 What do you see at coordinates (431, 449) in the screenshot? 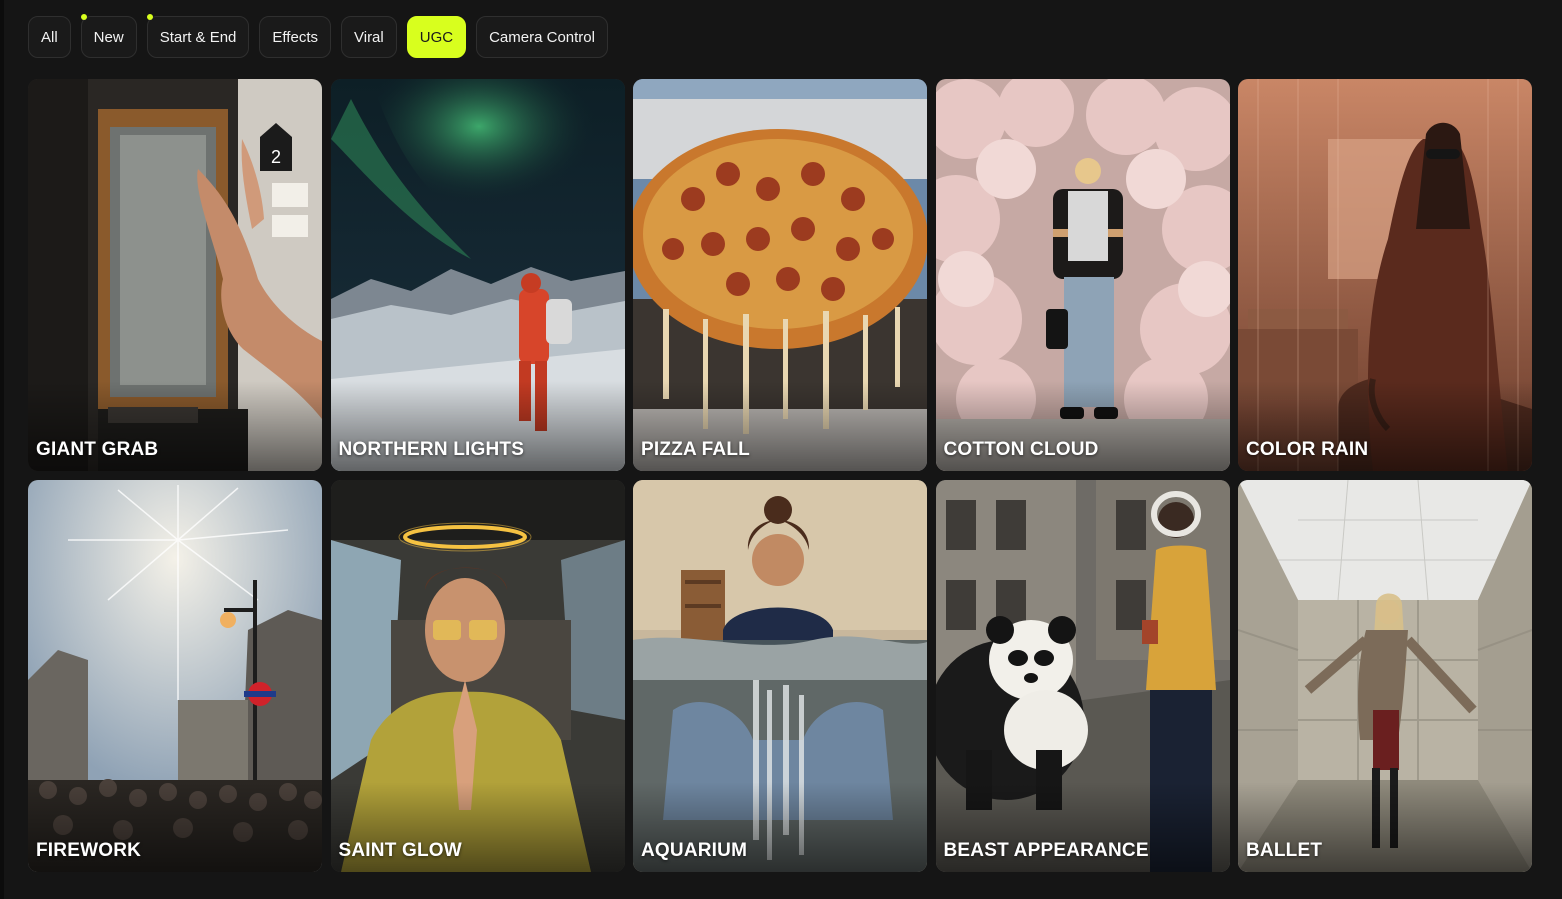
I see `effect-card-title: NORTHERN LIGHTS` at bounding box center [431, 449].